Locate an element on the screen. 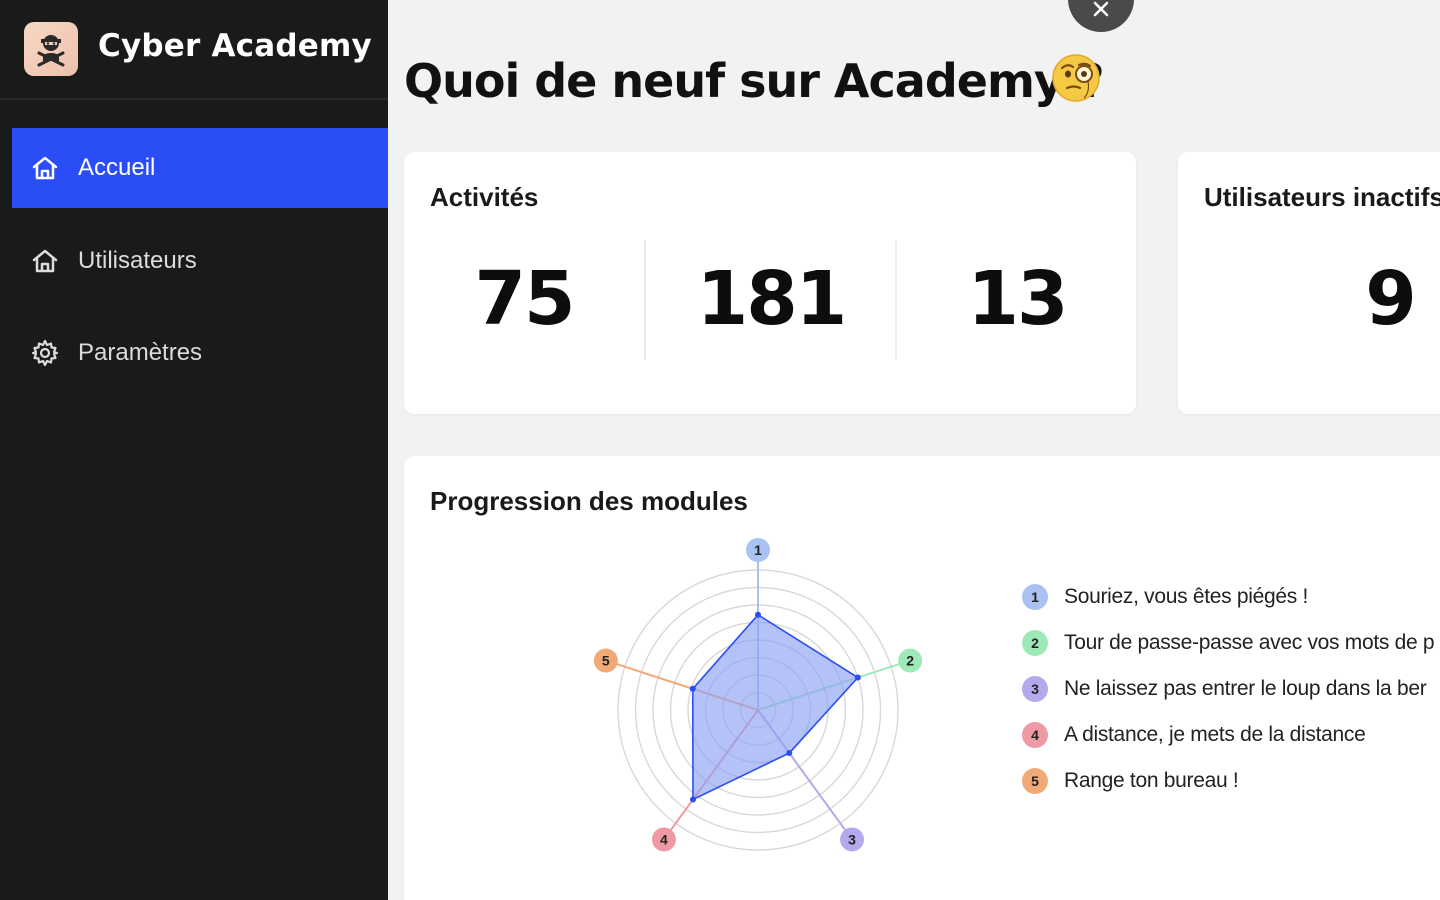 This screenshot has width=1440, height=900. sidebar-item-label: Accueil is located at coordinates (117, 167).